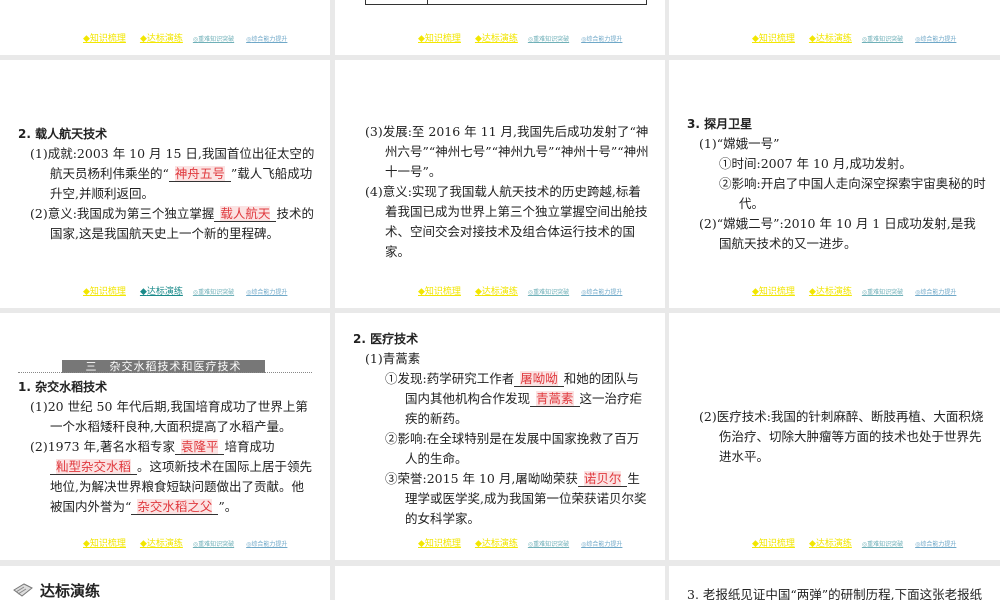 This screenshot has height=600, width=1000. What do you see at coordinates (70, 591) in the screenshot?
I see `practice-heading: 达标演练` at bounding box center [70, 591].